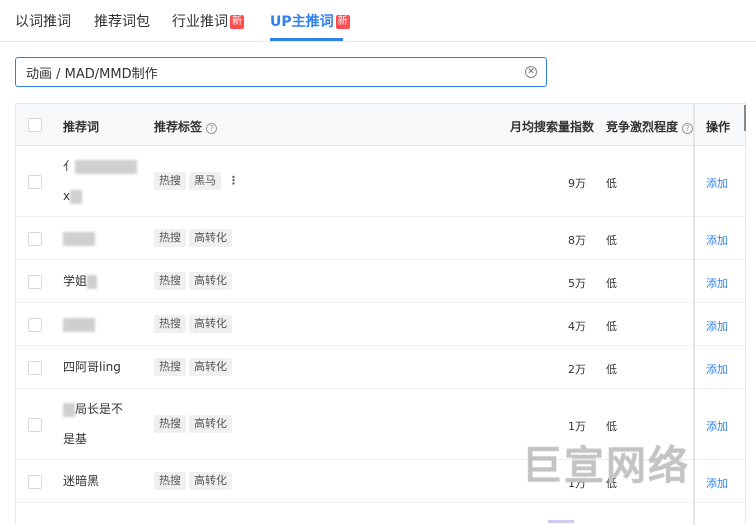  Describe the element at coordinates (561, 521) in the screenshot. I see `scroll-indicator` at that location.